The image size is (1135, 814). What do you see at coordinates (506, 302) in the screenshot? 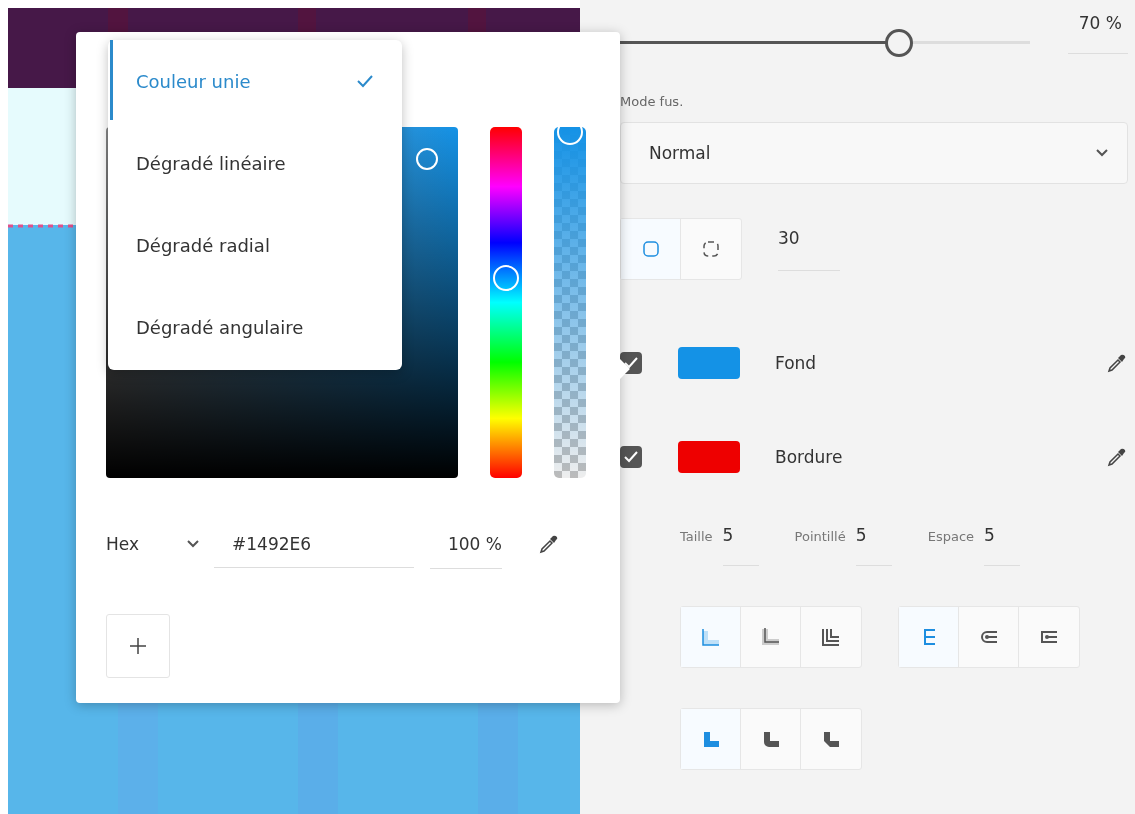
I see `hue-slider` at bounding box center [506, 302].